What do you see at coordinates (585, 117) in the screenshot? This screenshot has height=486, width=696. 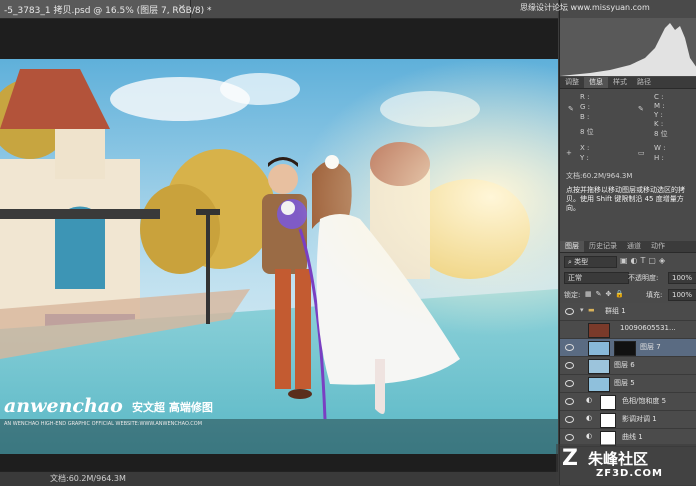 I see `info-label-b: B :` at bounding box center [585, 117].